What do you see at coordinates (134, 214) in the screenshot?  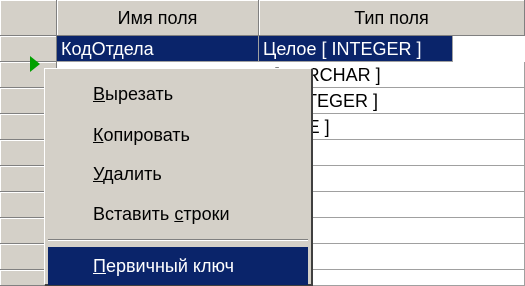 I see `menu-item-label: Вставить` at bounding box center [134, 214].